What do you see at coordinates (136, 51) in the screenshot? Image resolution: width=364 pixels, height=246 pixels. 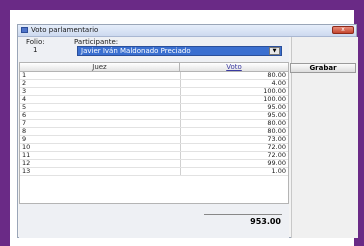 I see `participante-value: Javier Iván Maldonado Preciado` at bounding box center [136, 51].